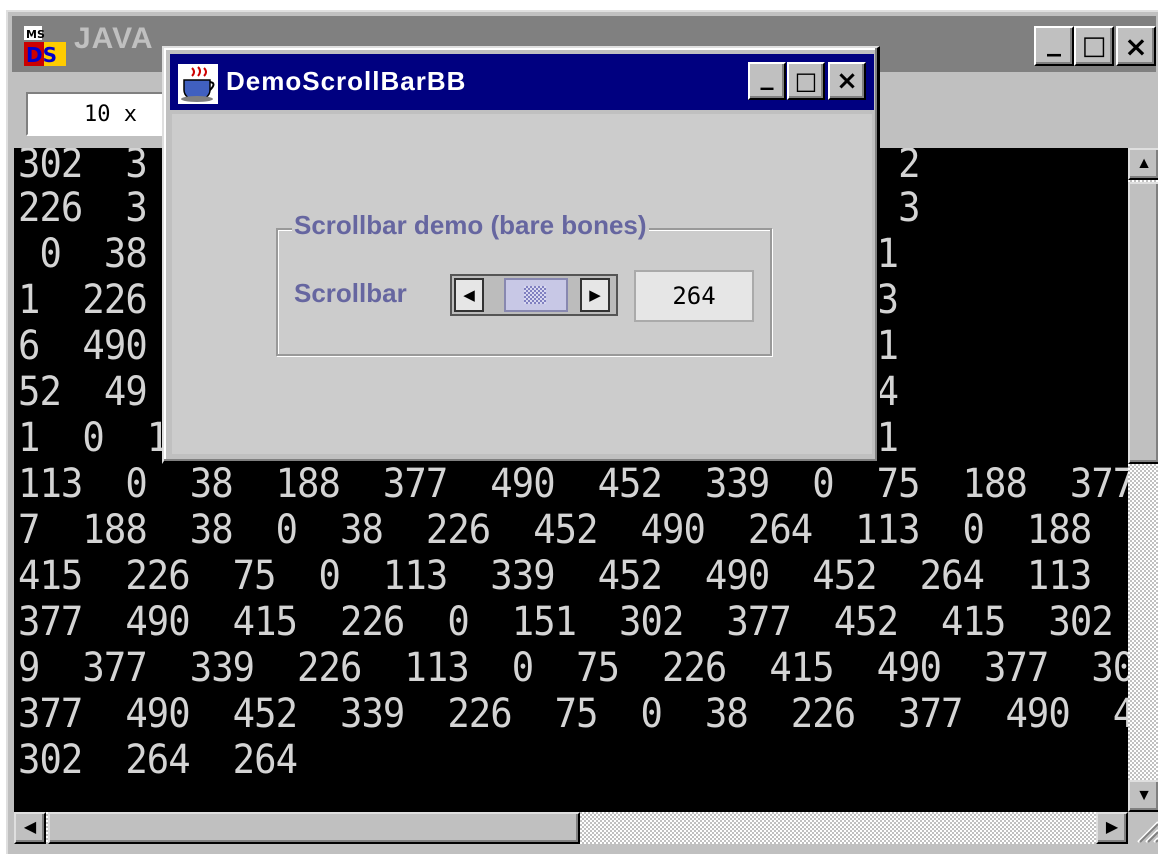  What do you see at coordinates (41, 55) in the screenshot?
I see `svg-text: DS` at bounding box center [41, 55].